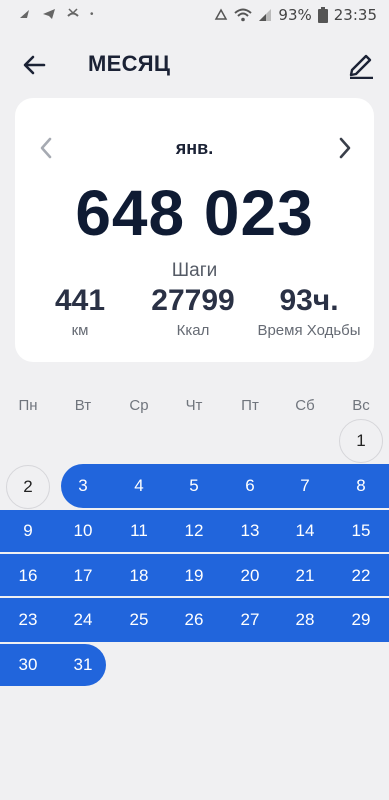 The image size is (389, 800). I want to click on weekday-label: Пт, so click(250, 405).